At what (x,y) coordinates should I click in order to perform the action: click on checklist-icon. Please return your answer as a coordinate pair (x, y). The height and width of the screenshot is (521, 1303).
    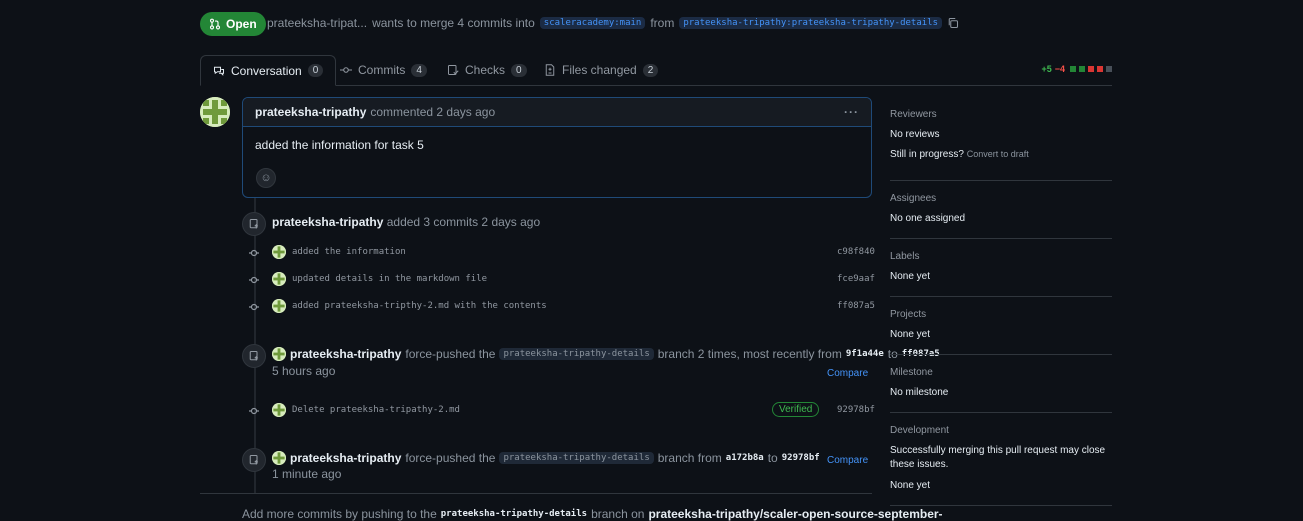
    Looking at the image, I should click on (453, 70).